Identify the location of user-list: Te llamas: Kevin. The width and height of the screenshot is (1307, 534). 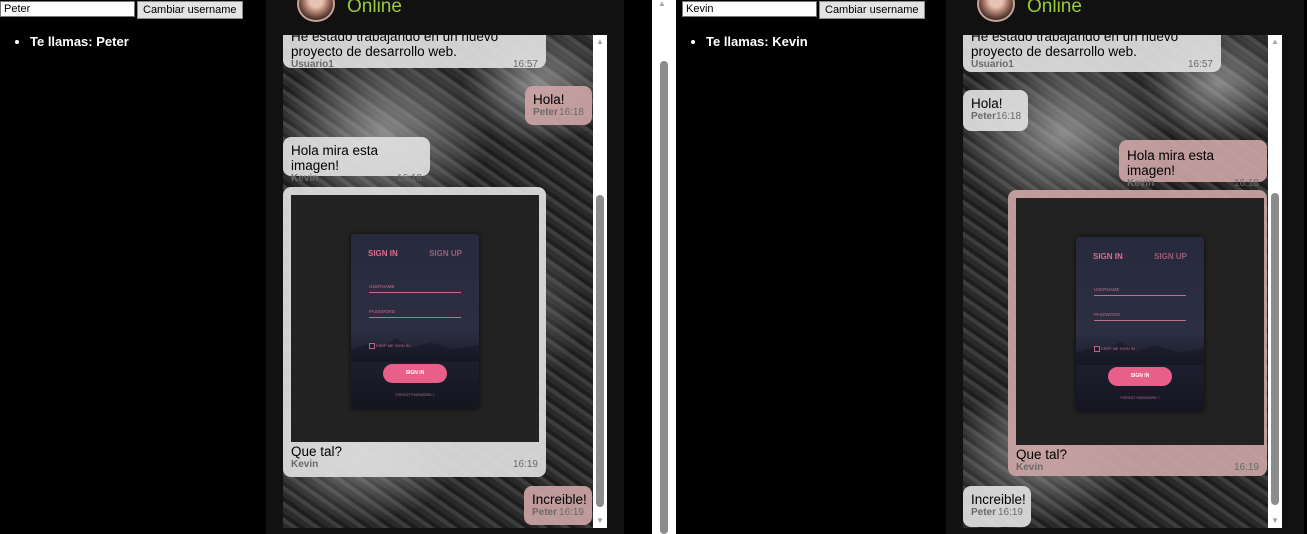
(742, 41).